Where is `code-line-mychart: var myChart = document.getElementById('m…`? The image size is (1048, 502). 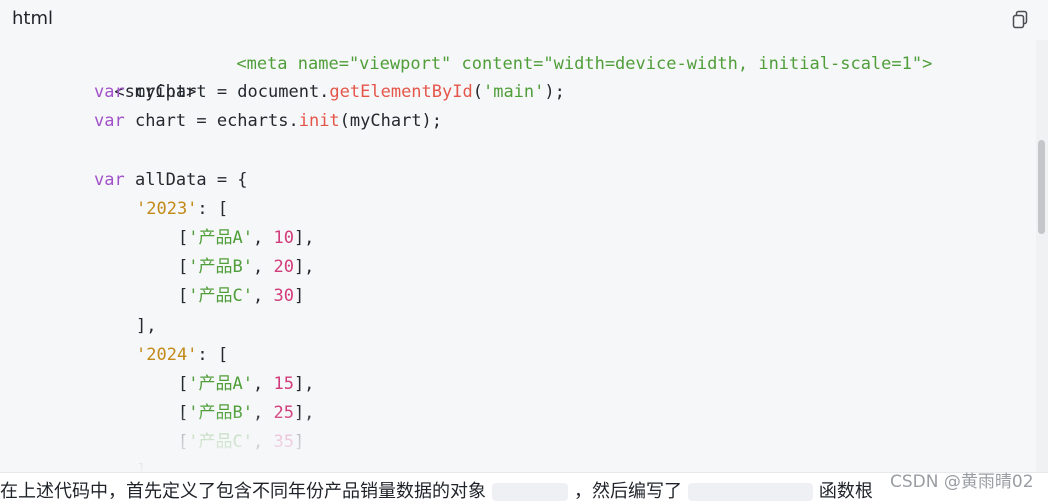 code-line-mychart: var myChart = document.getElementById('m… is located at coordinates (329, 92).